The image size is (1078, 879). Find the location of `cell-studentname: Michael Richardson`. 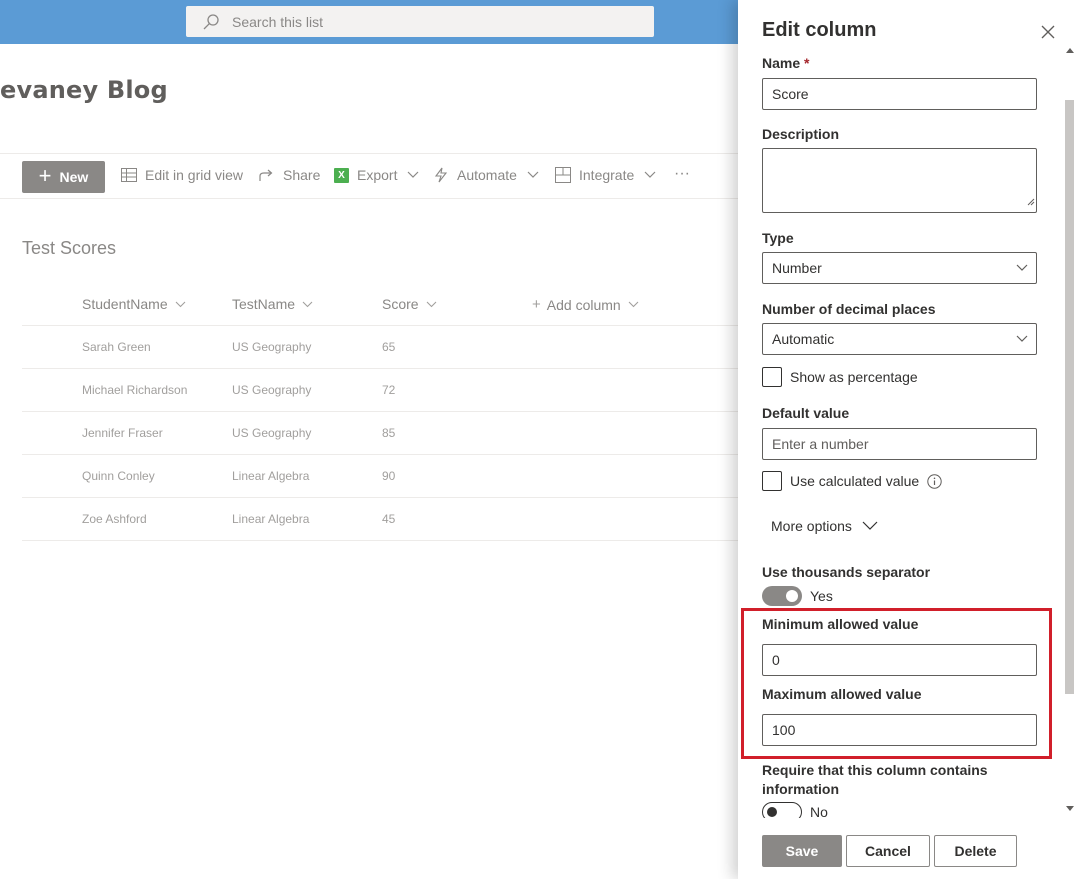

cell-studentname: Michael Richardson is located at coordinates (134, 390).